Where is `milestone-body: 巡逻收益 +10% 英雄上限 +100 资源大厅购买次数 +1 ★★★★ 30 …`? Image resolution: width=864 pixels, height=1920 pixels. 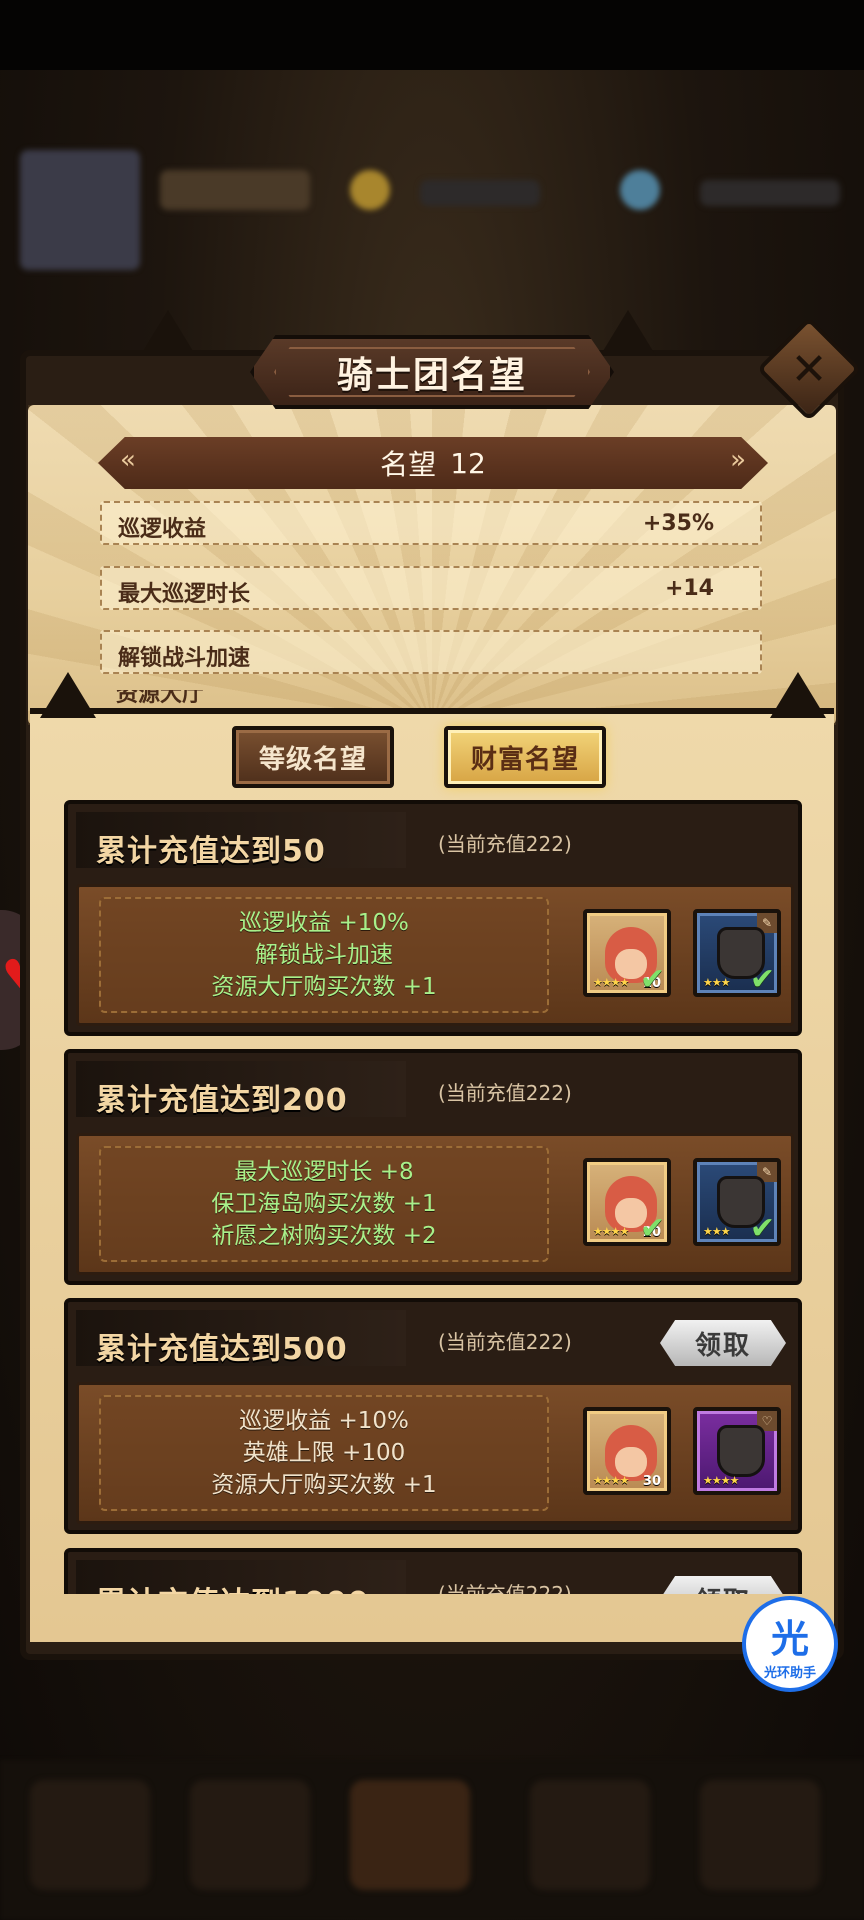
milestone-body: 巡逻收益 +10% 英雄上限 +100 资源大厅购买次数 +1 ★★★★ 30 … is located at coordinates (435, 1453).